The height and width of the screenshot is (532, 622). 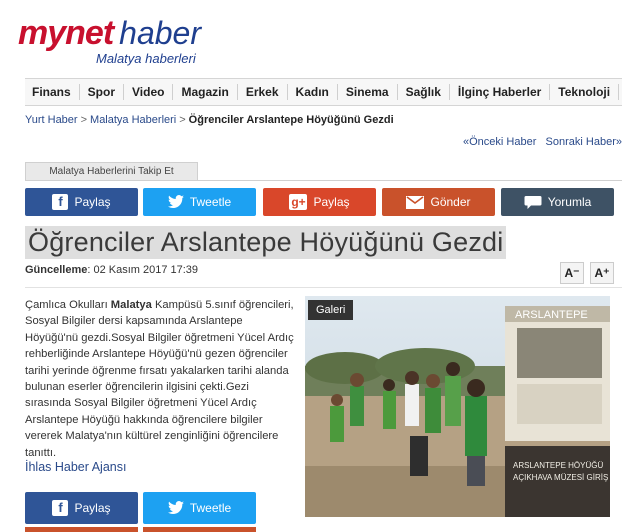 What do you see at coordinates (131, 305) in the screenshot?
I see `article-body-location: Malatya` at bounding box center [131, 305].